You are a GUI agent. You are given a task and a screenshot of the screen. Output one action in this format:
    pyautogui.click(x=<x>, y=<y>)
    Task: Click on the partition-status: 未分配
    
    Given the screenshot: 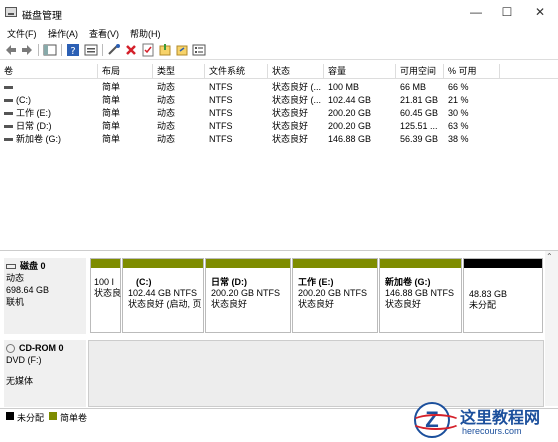 What is the action you would take?
    pyautogui.click(x=483, y=305)
    